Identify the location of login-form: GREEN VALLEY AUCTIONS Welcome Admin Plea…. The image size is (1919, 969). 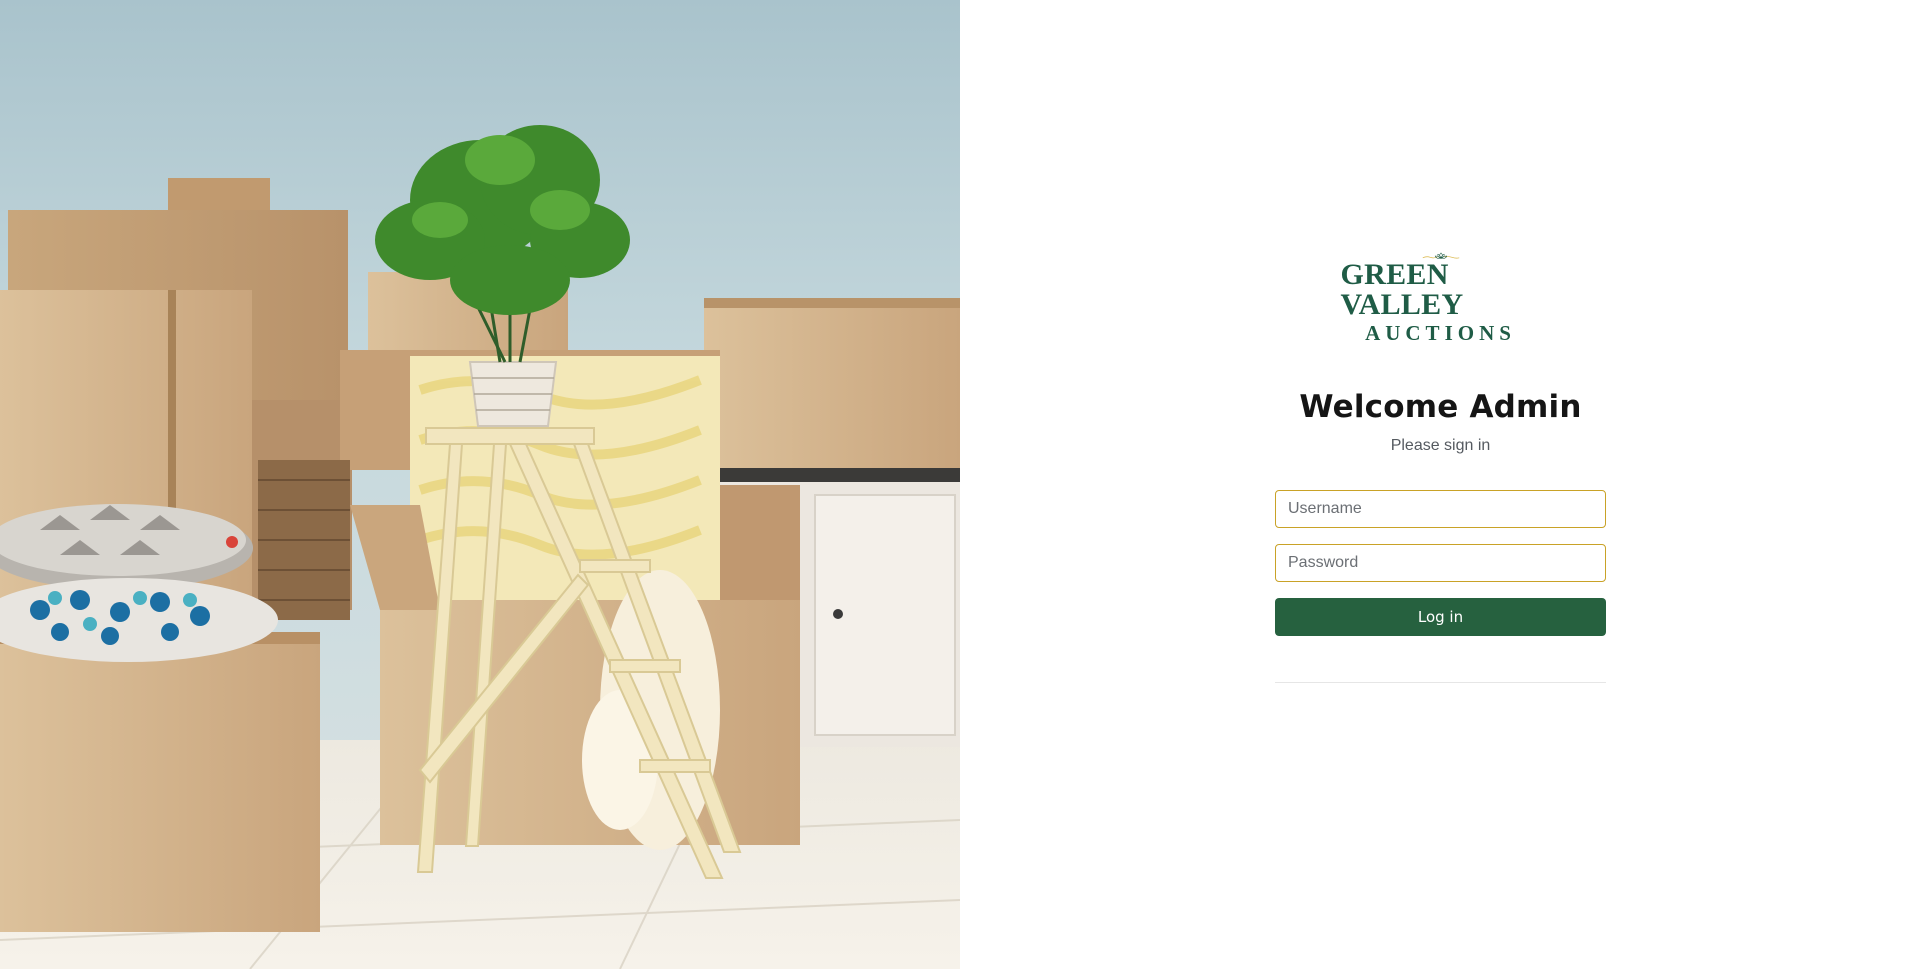
(1440, 467).